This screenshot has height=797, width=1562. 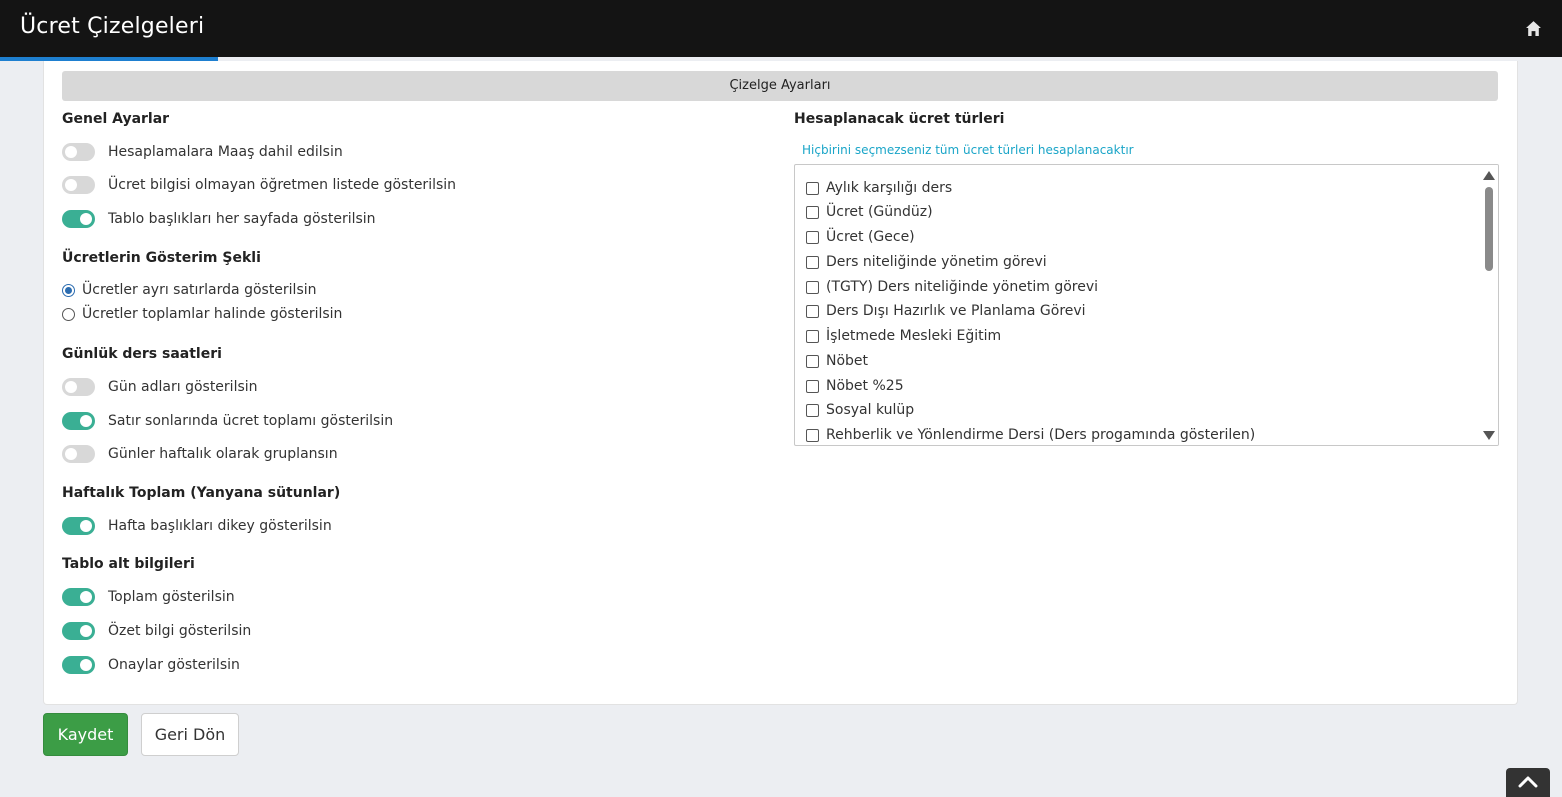 I want to click on toggle-row-show-approvals: Onaylar gösterilsin, so click(x=151, y=665).